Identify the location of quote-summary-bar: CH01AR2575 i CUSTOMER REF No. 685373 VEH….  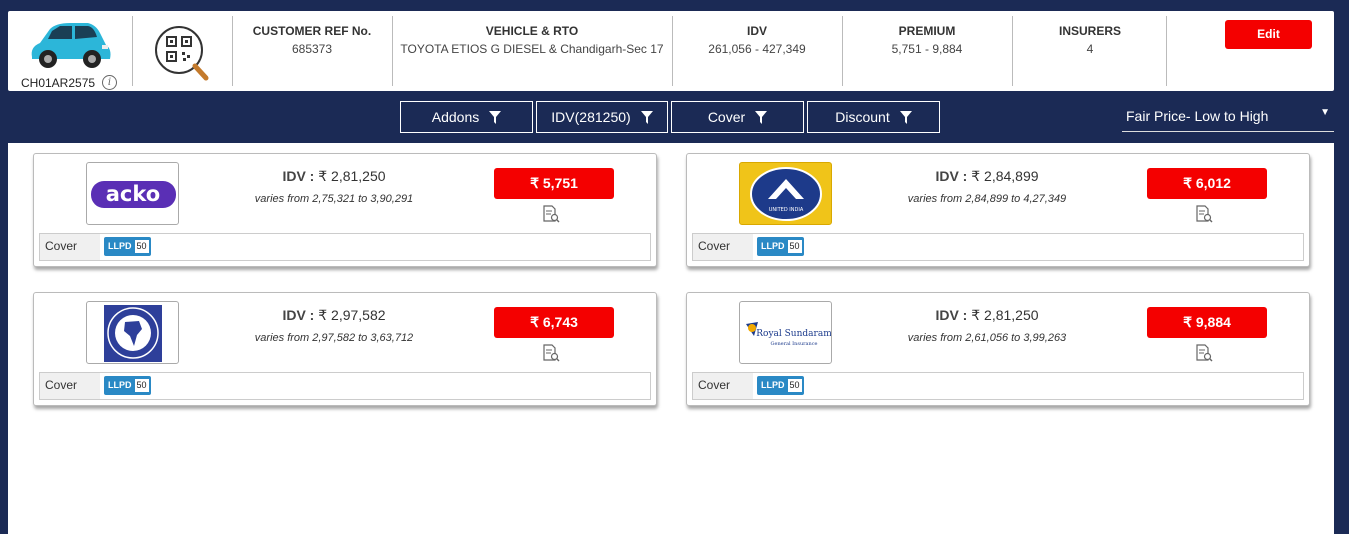
(671, 51).